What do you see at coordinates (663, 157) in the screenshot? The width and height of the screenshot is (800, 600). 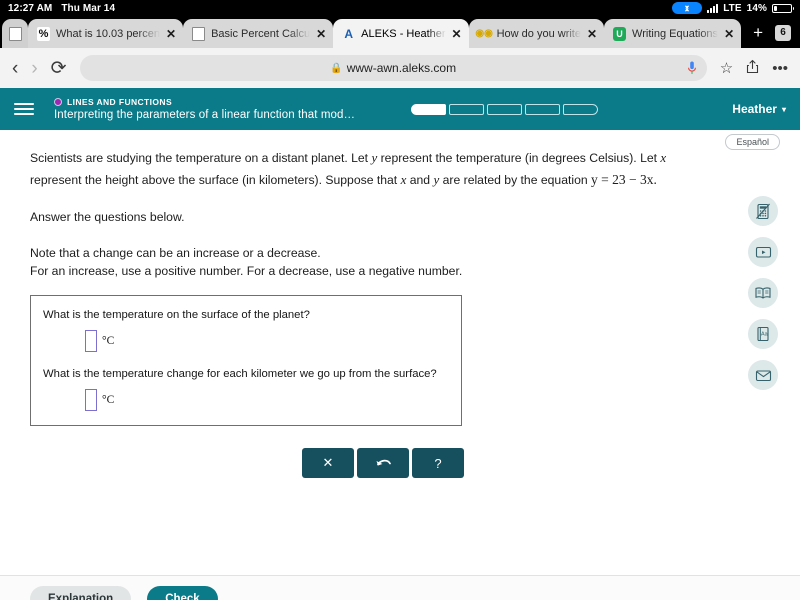 I see `variable-x: x` at bounding box center [663, 157].